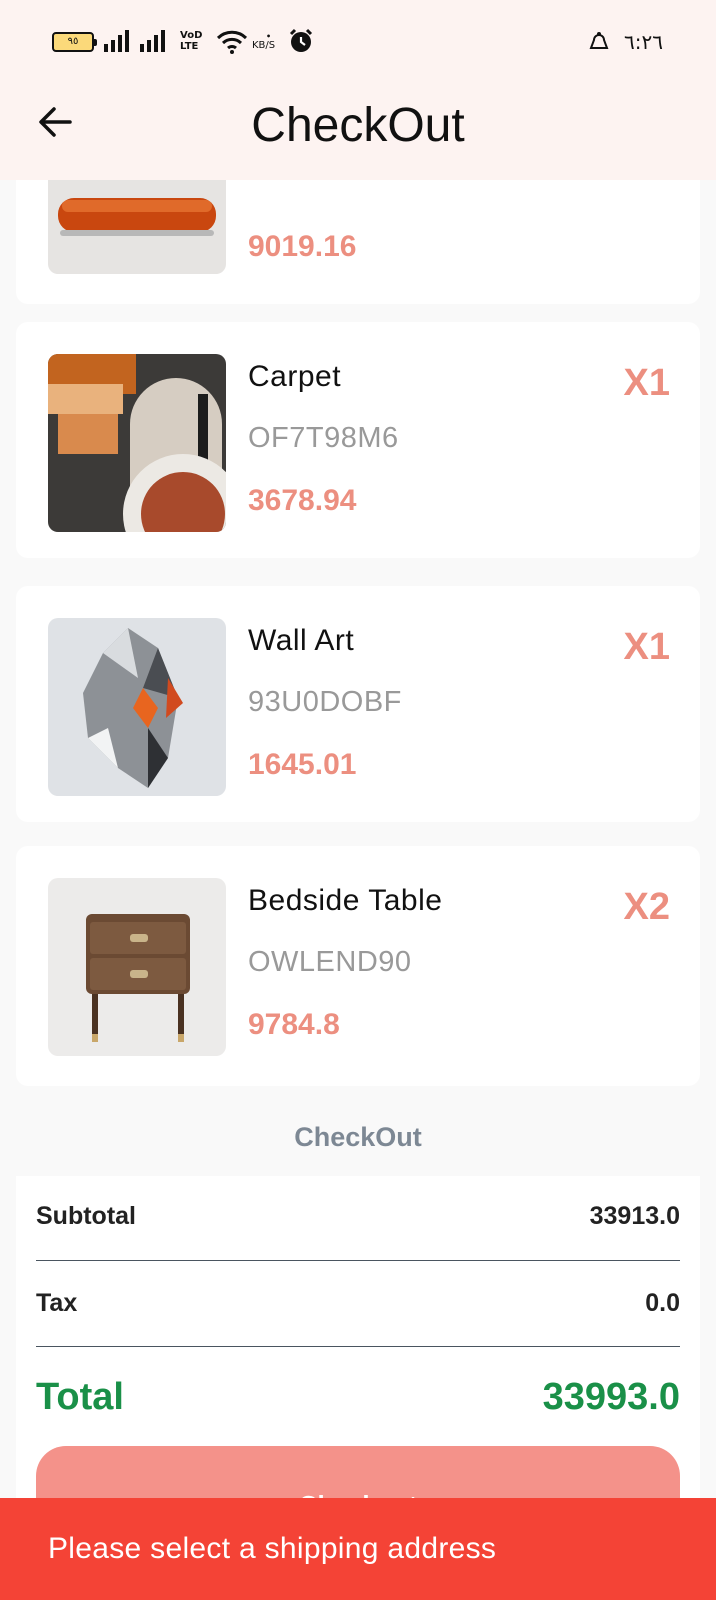 The width and height of the screenshot is (716, 1600). What do you see at coordinates (646, 907) in the screenshot?
I see `quantity-badge: X2` at bounding box center [646, 907].